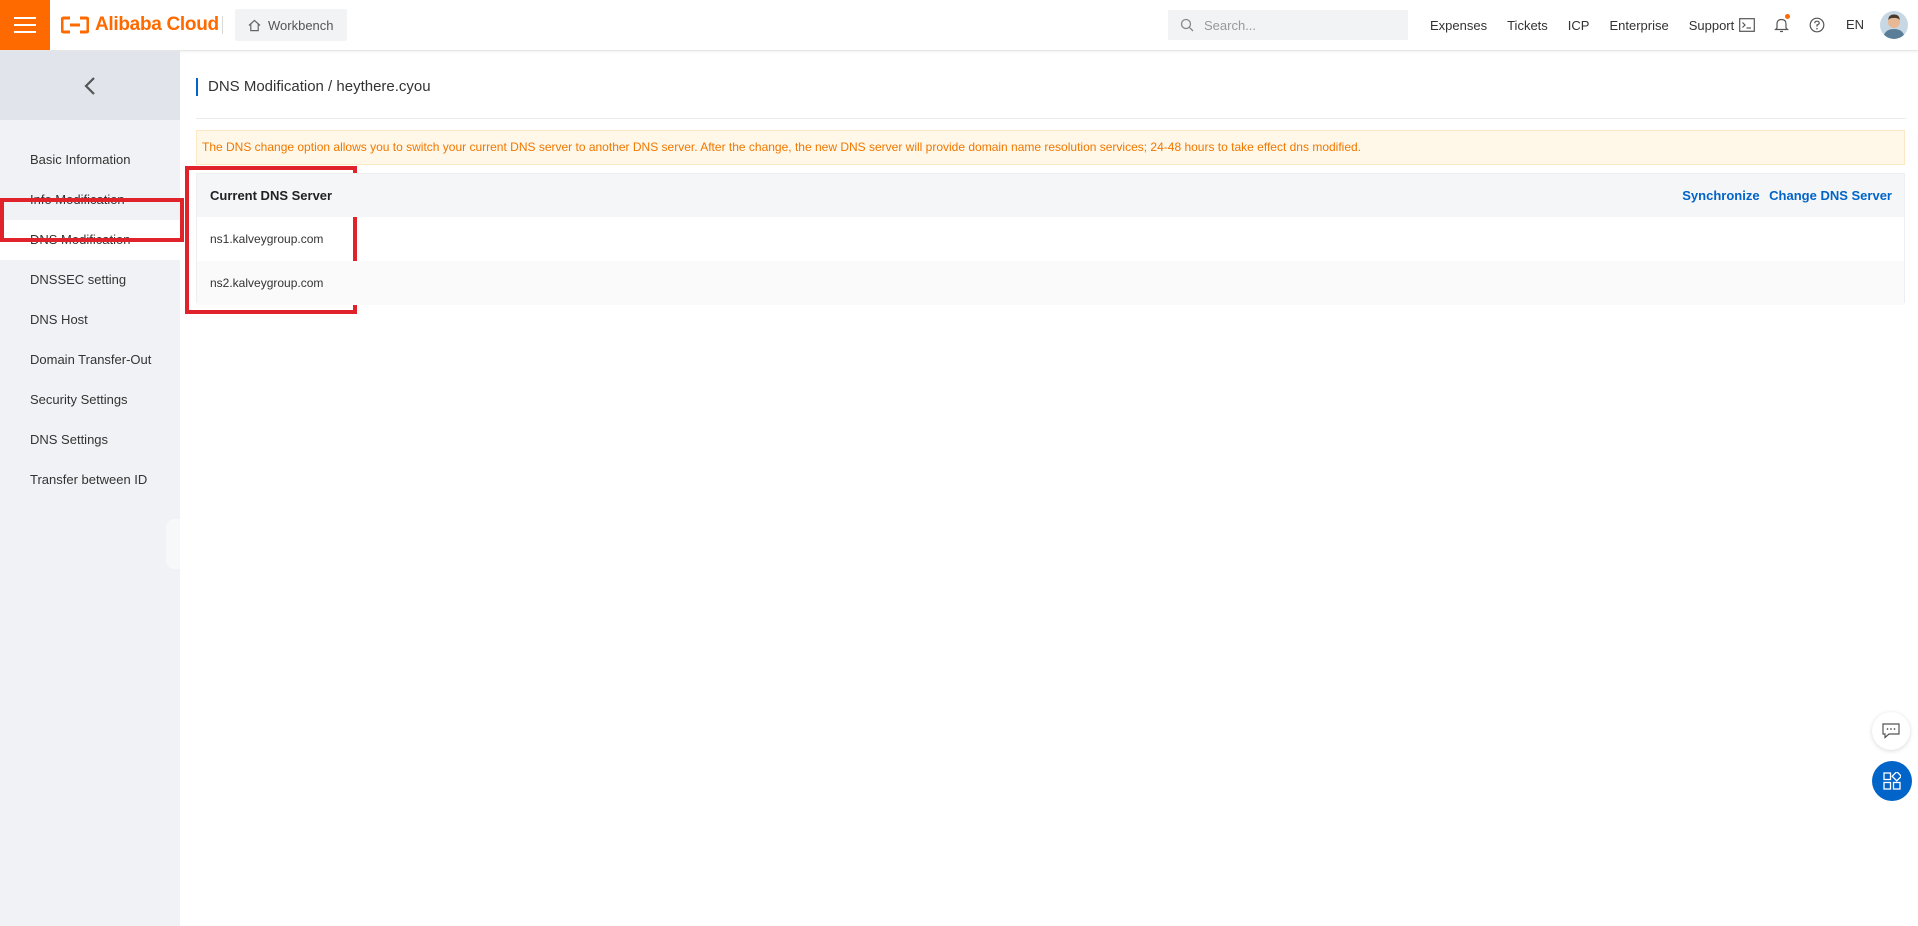 The image size is (1918, 926). I want to click on dns-server-row: ns2.kalveygroup.com, so click(1050, 283).